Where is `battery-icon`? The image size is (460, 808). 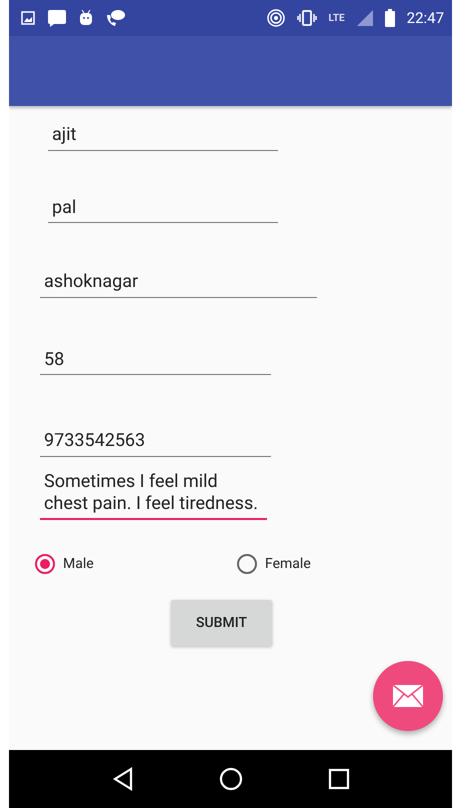 battery-icon is located at coordinates (389, 18).